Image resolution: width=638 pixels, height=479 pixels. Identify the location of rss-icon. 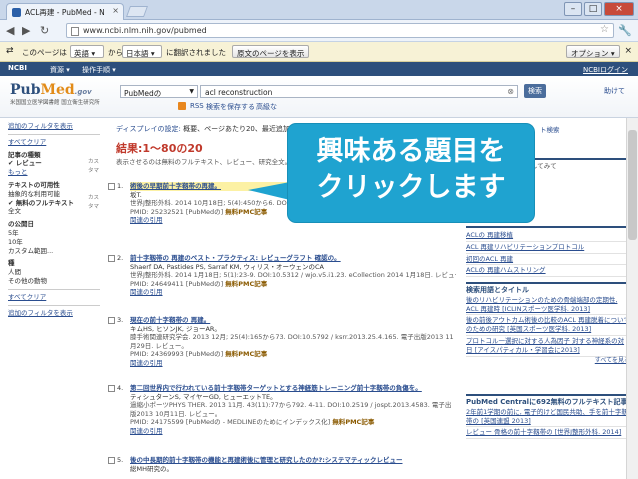
(182, 106).